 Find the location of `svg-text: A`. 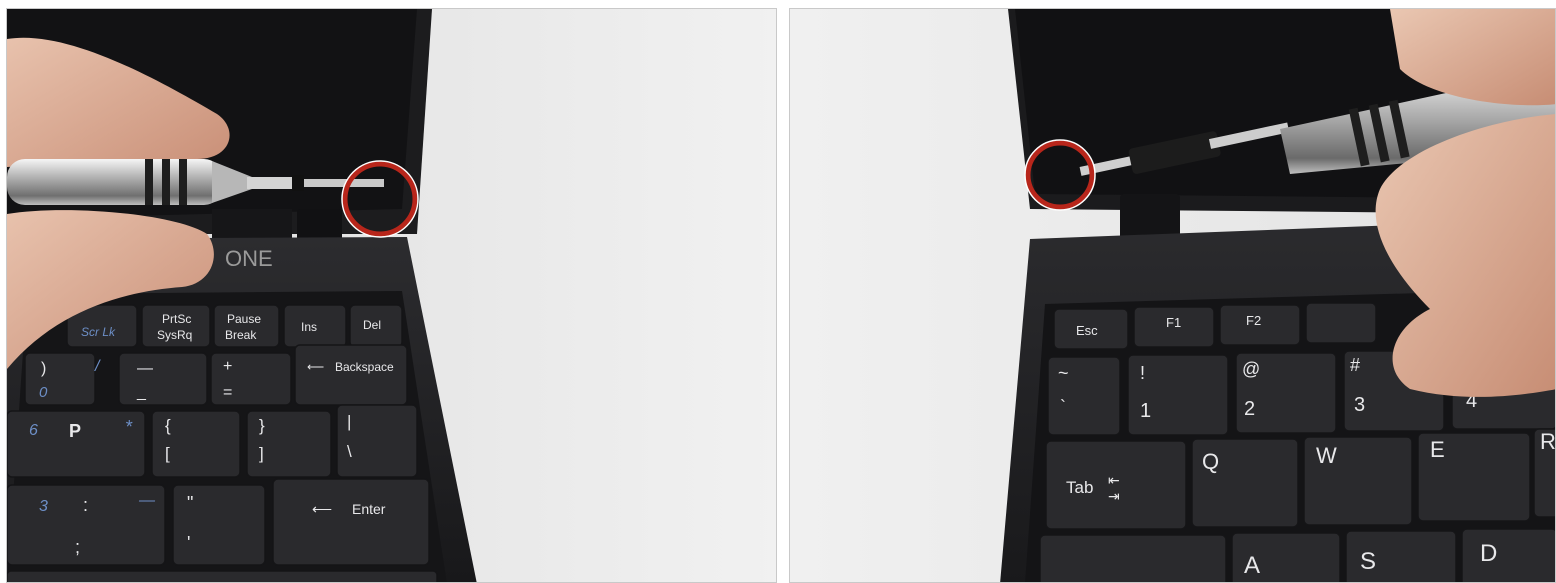

svg-text: A is located at coordinates (1252, 565).